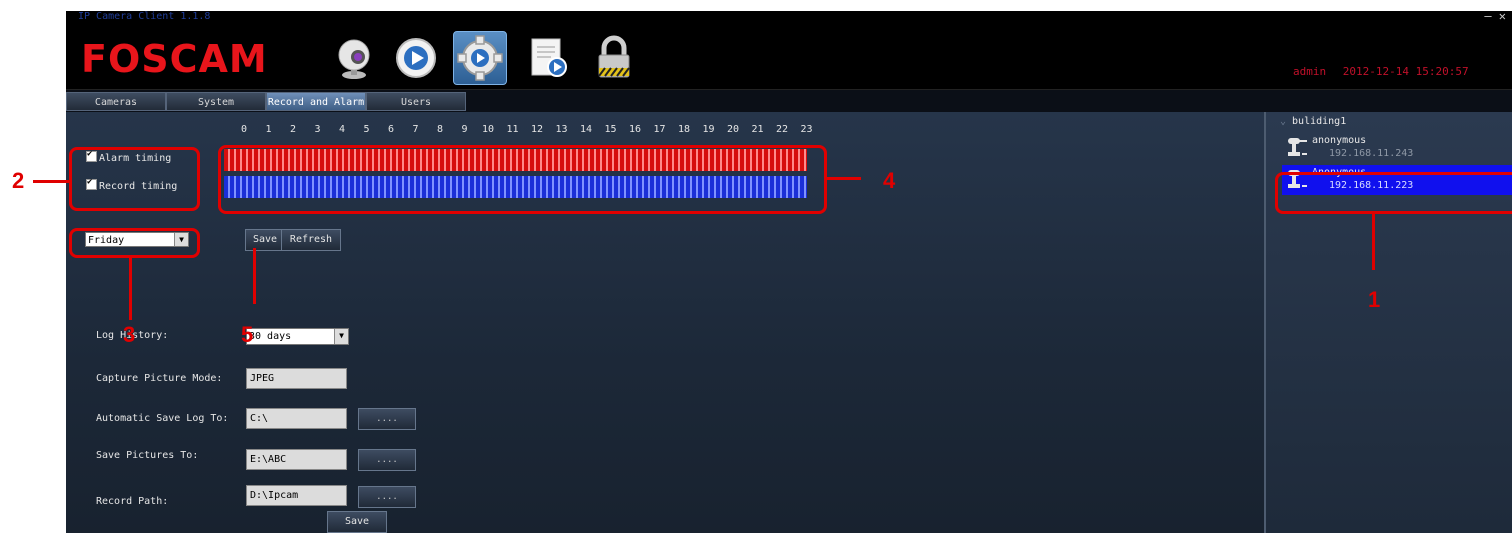 This screenshot has height=533, width=1512. What do you see at coordinates (216, 101) in the screenshot?
I see `tab-system: System` at bounding box center [216, 101].